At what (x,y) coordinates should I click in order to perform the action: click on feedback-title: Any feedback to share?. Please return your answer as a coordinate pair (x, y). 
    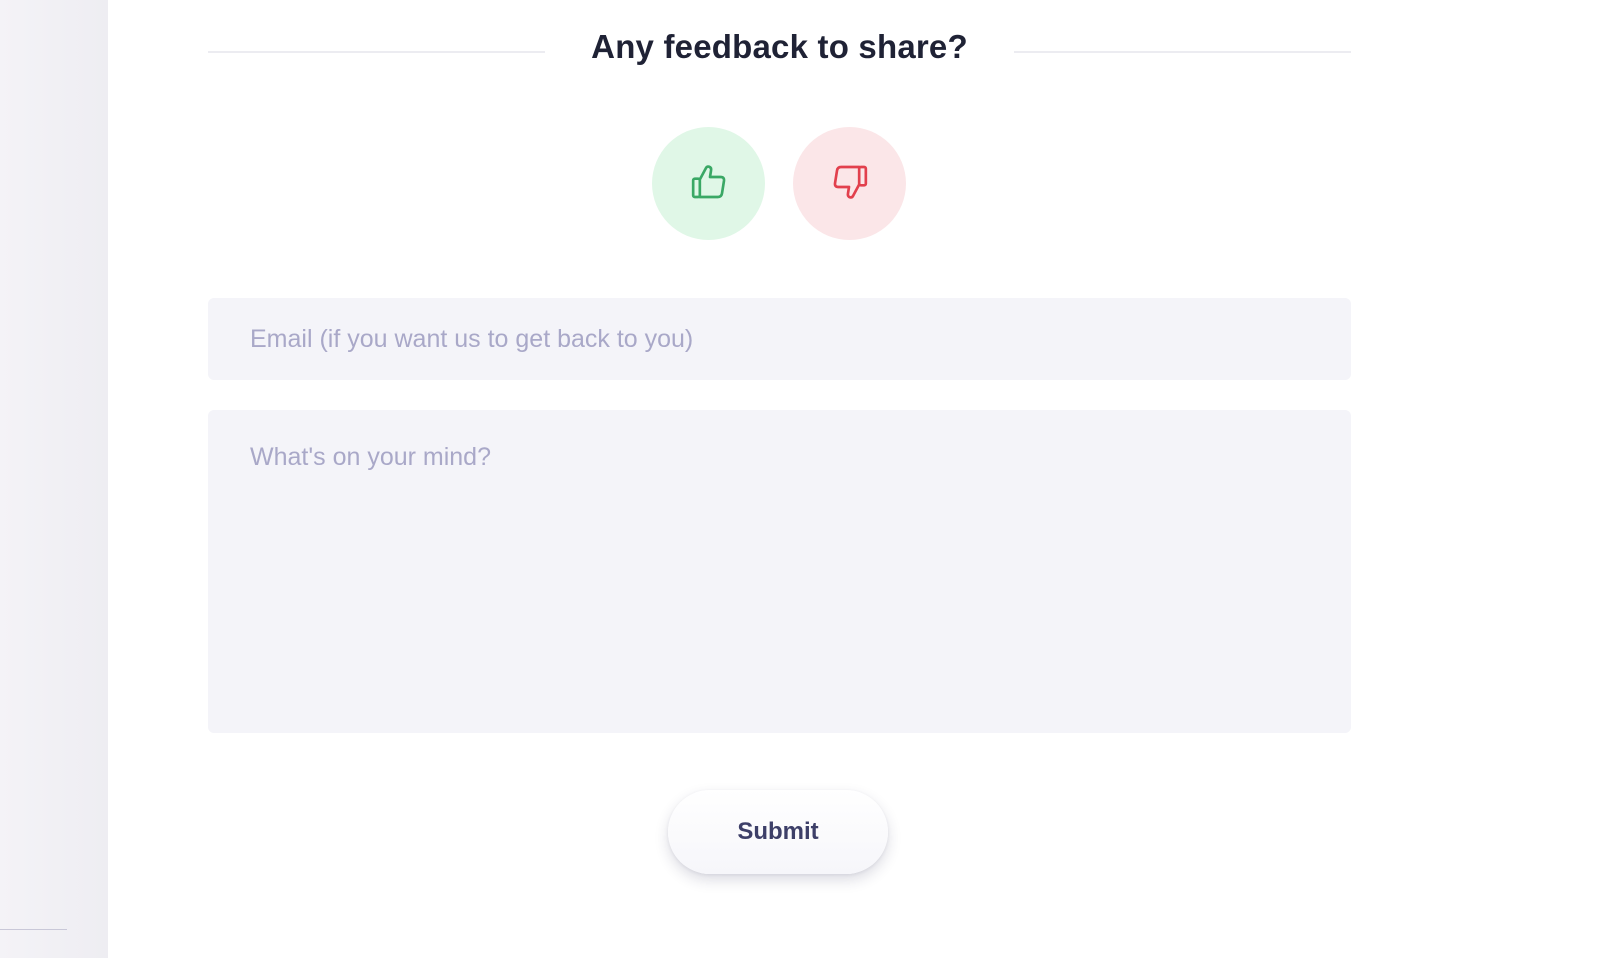
    Looking at the image, I should click on (779, 46).